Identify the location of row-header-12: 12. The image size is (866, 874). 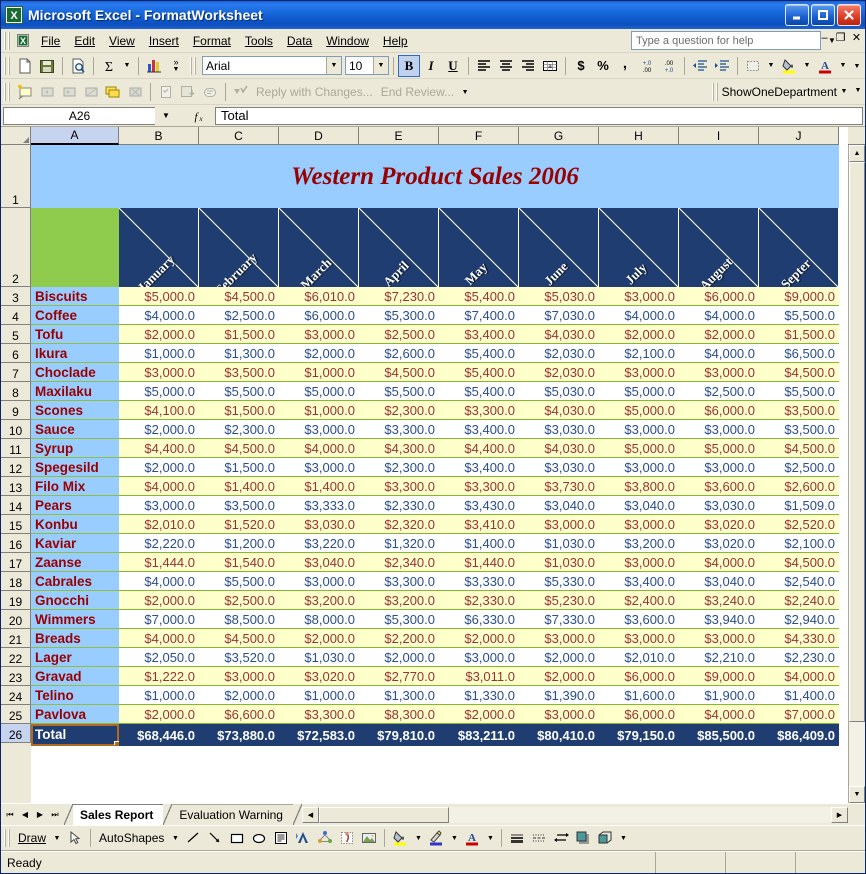
(16, 467).